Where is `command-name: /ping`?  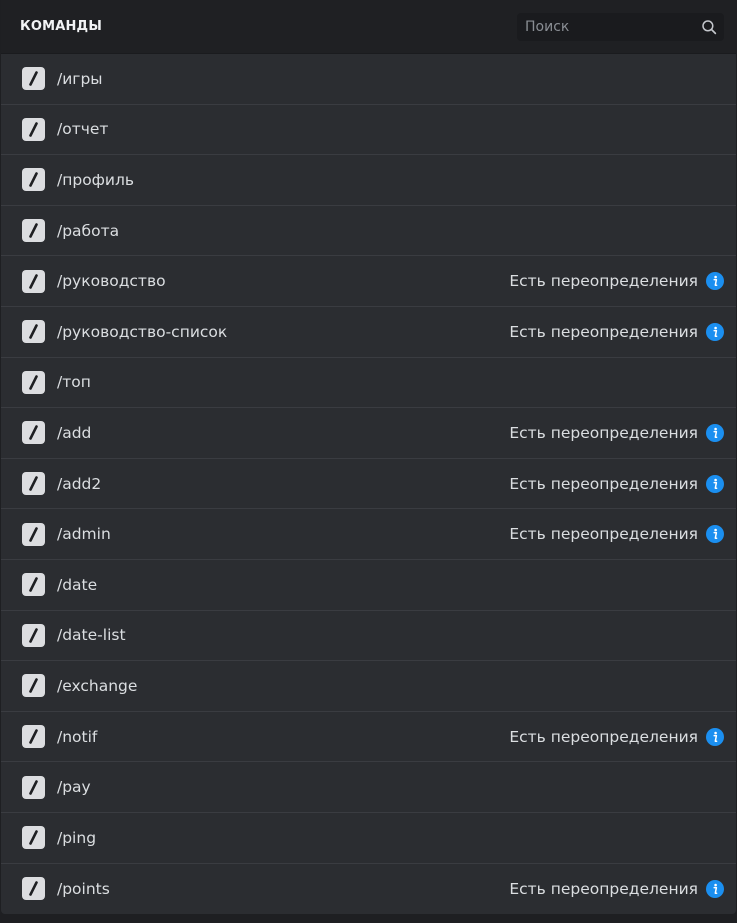 command-name: /ping is located at coordinates (77, 837).